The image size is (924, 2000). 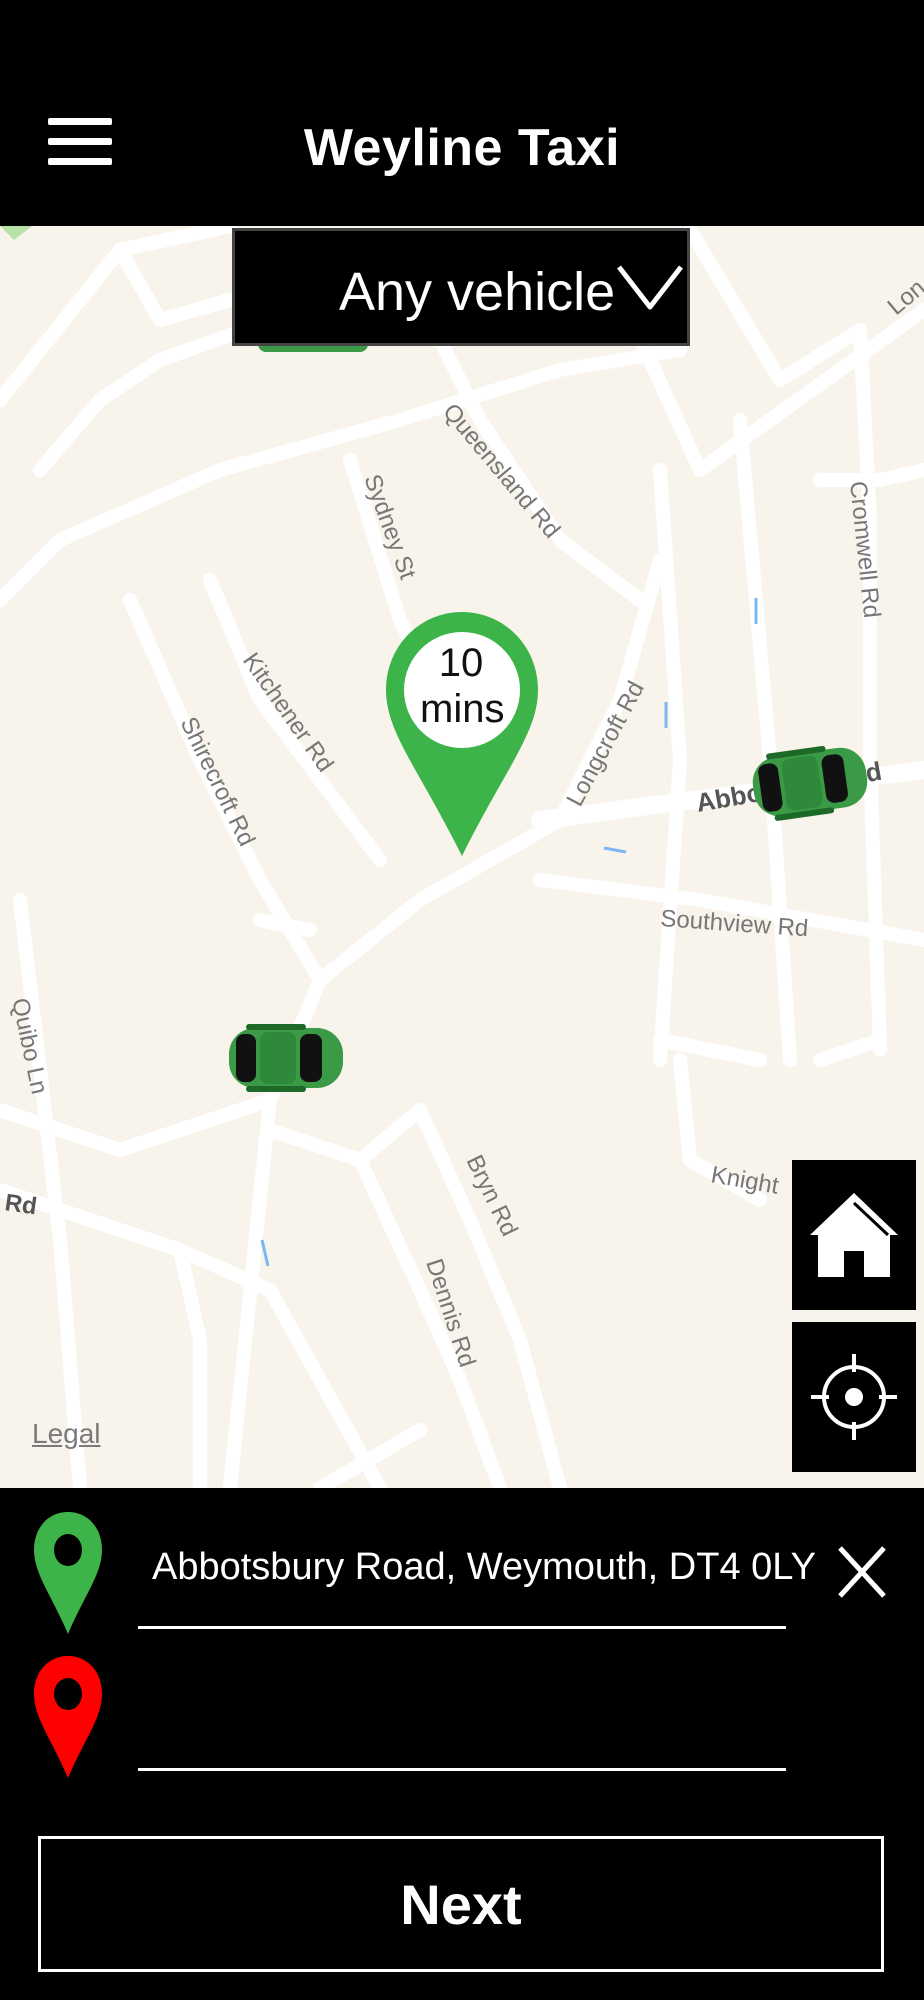 I want to click on home-icon, so click(x=854, y=1235).